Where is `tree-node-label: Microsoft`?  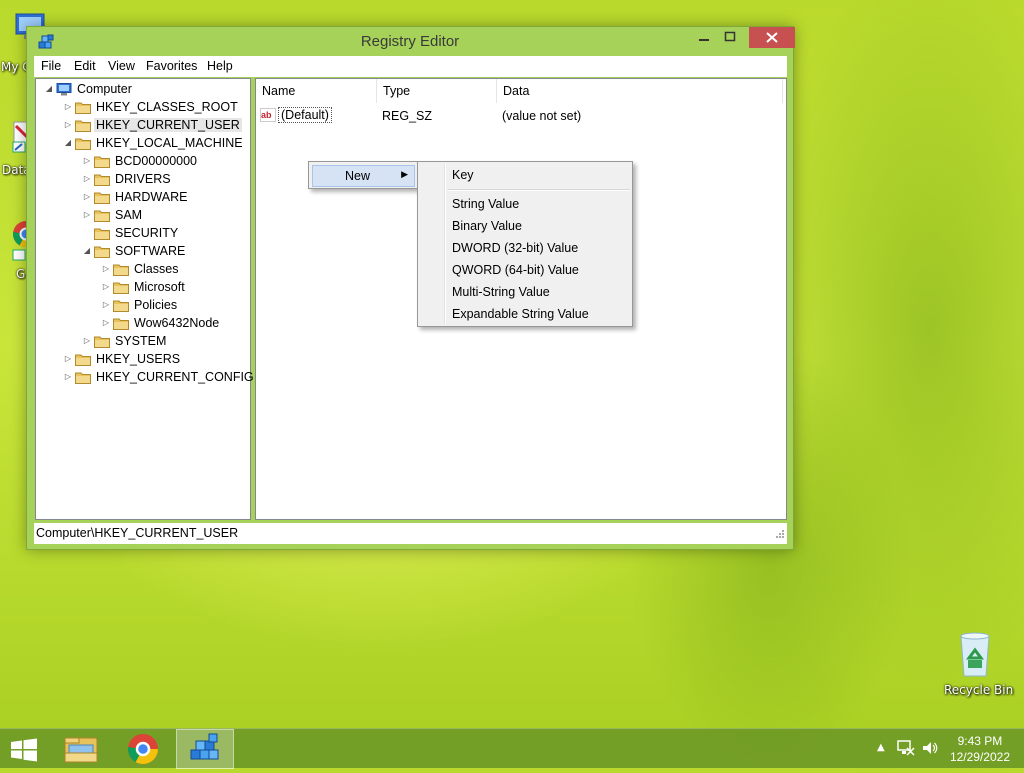 tree-node-label: Microsoft is located at coordinates (159, 287).